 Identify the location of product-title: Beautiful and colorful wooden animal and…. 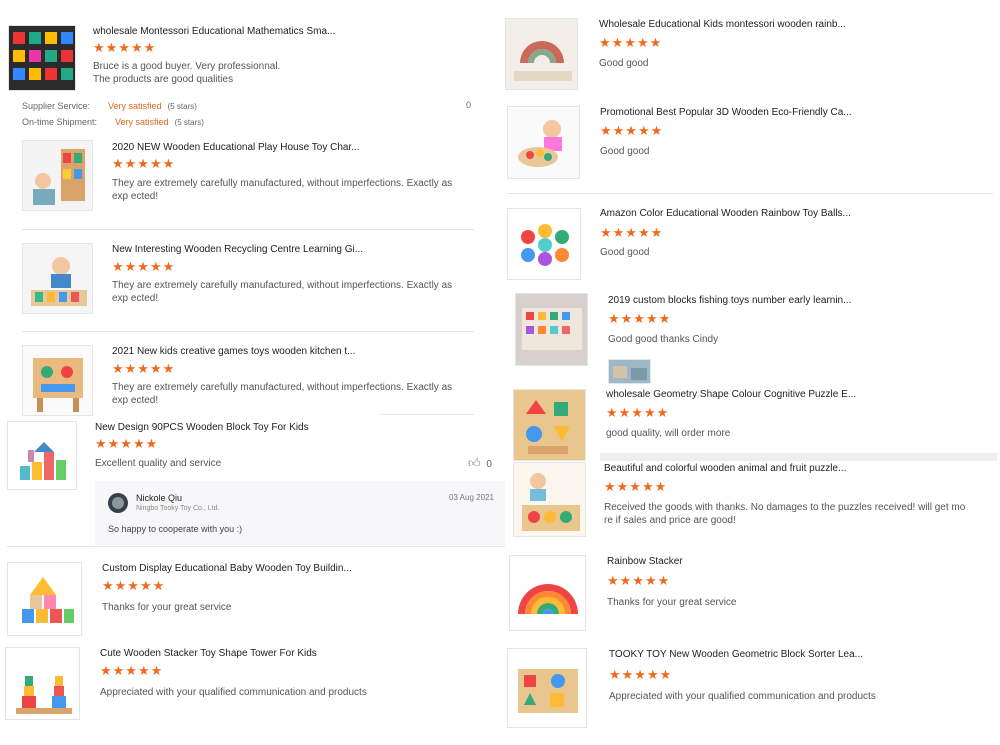
(725, 468).